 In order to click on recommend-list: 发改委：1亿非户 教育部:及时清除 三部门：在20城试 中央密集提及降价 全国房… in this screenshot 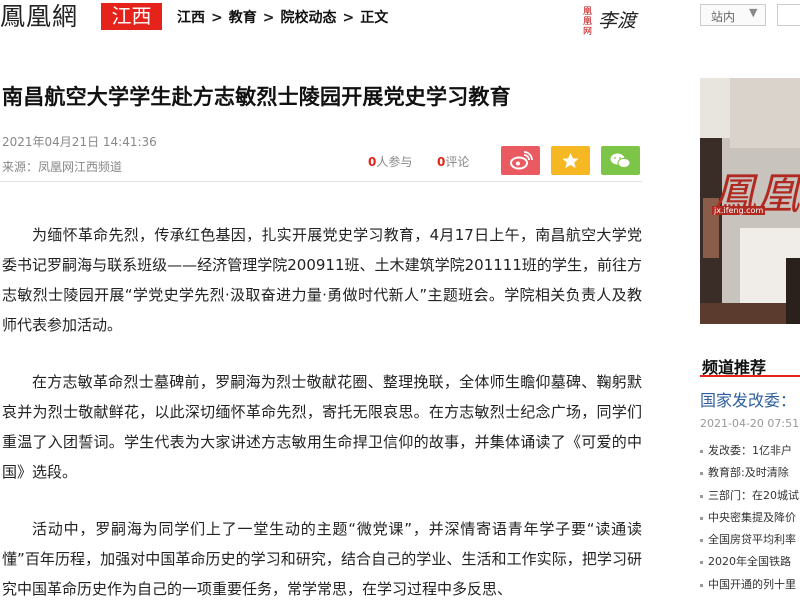, I will do `click(750, 518)`.